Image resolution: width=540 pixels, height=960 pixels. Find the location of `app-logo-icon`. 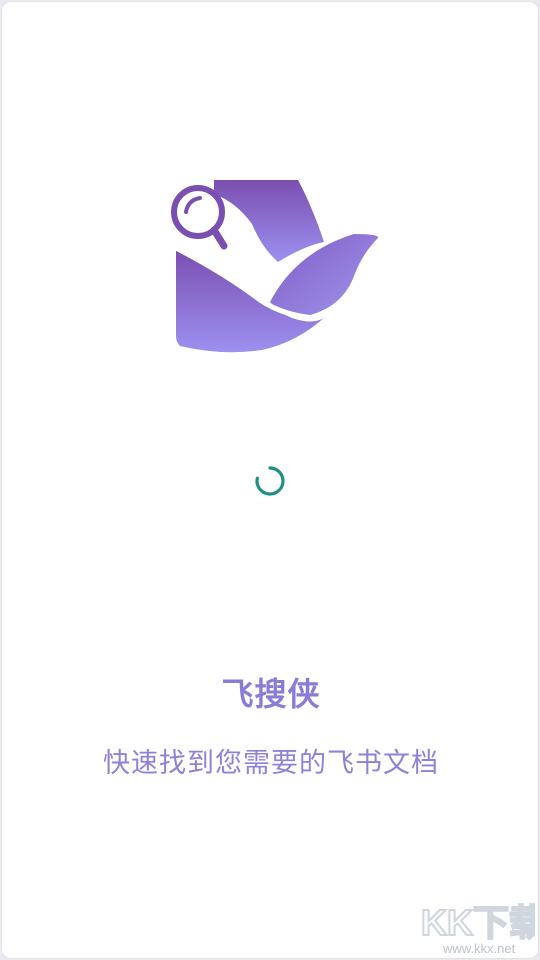

app-logo-icon is located at coordinates (275, 266).